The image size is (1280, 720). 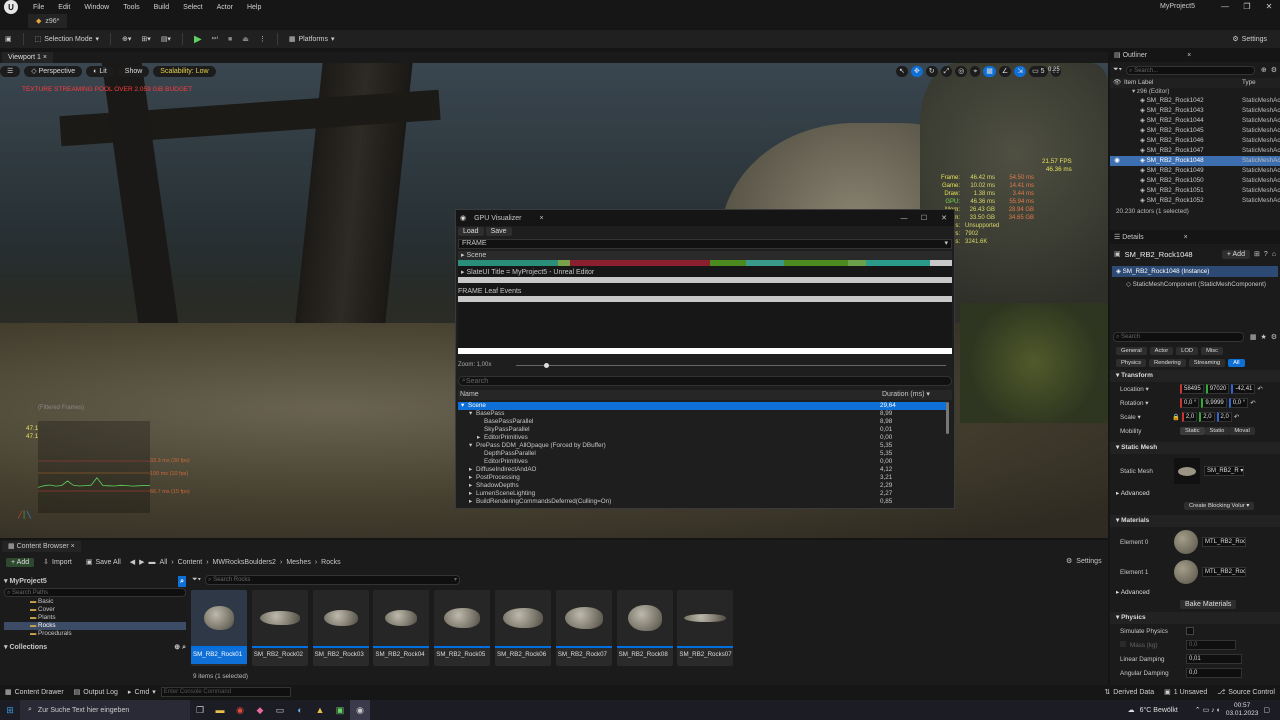 I want to click on gpu-event-row: ▾ BasePass 8,99, so click(x=702, y=414).